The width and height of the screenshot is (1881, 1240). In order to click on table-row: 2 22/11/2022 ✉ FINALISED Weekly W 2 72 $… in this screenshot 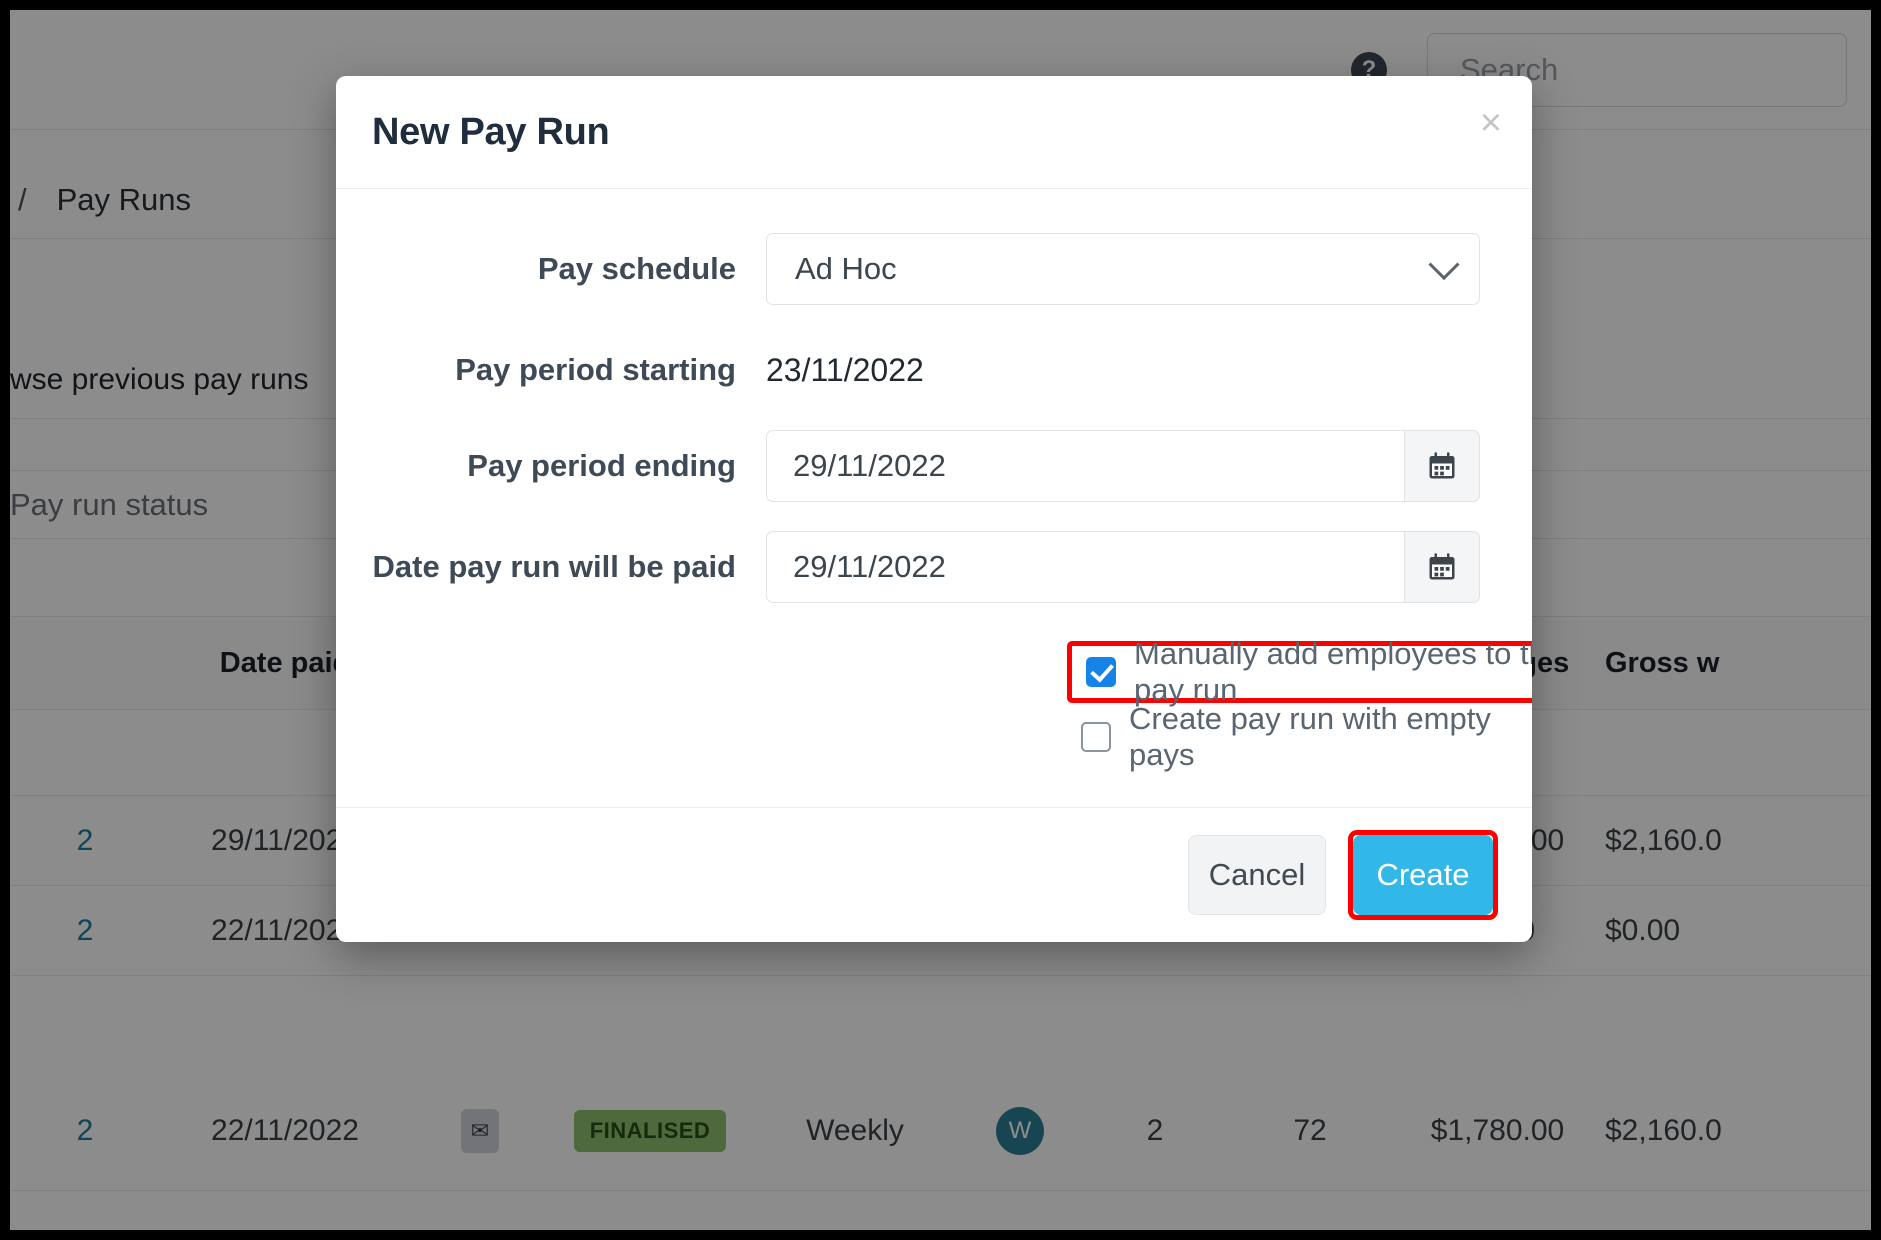, I will do `click(940, 1131)`.